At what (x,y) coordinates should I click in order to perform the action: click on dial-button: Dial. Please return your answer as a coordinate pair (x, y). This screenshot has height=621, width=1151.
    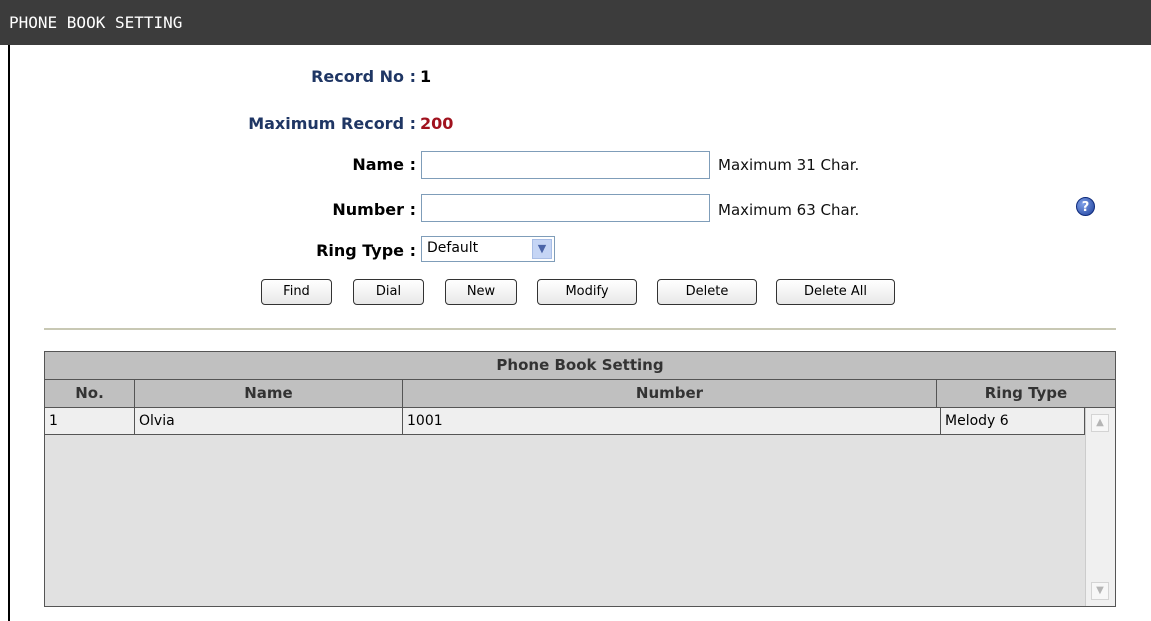
    Looking at the image, I should click on (388, 292).